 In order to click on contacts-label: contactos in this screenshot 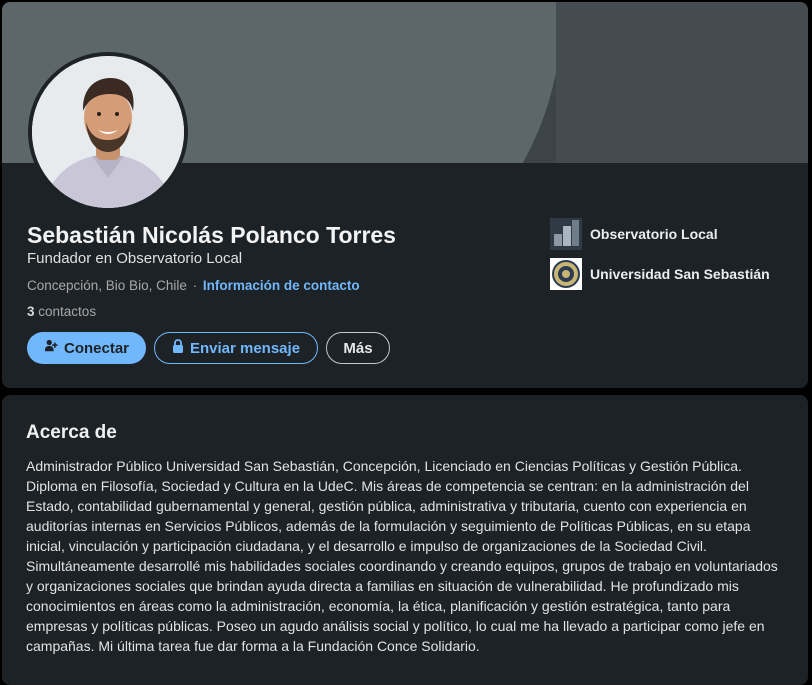, I will do `click(67, 311)`.